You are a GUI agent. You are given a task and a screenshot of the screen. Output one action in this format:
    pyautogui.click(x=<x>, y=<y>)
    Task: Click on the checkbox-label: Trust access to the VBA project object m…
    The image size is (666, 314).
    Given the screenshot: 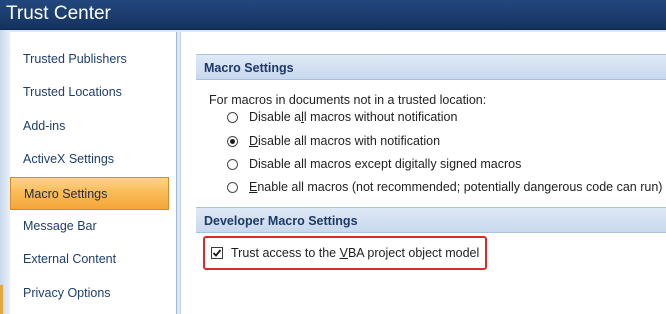 What is the action you would take?
    pyautogui.click(x=355, y=253)
    